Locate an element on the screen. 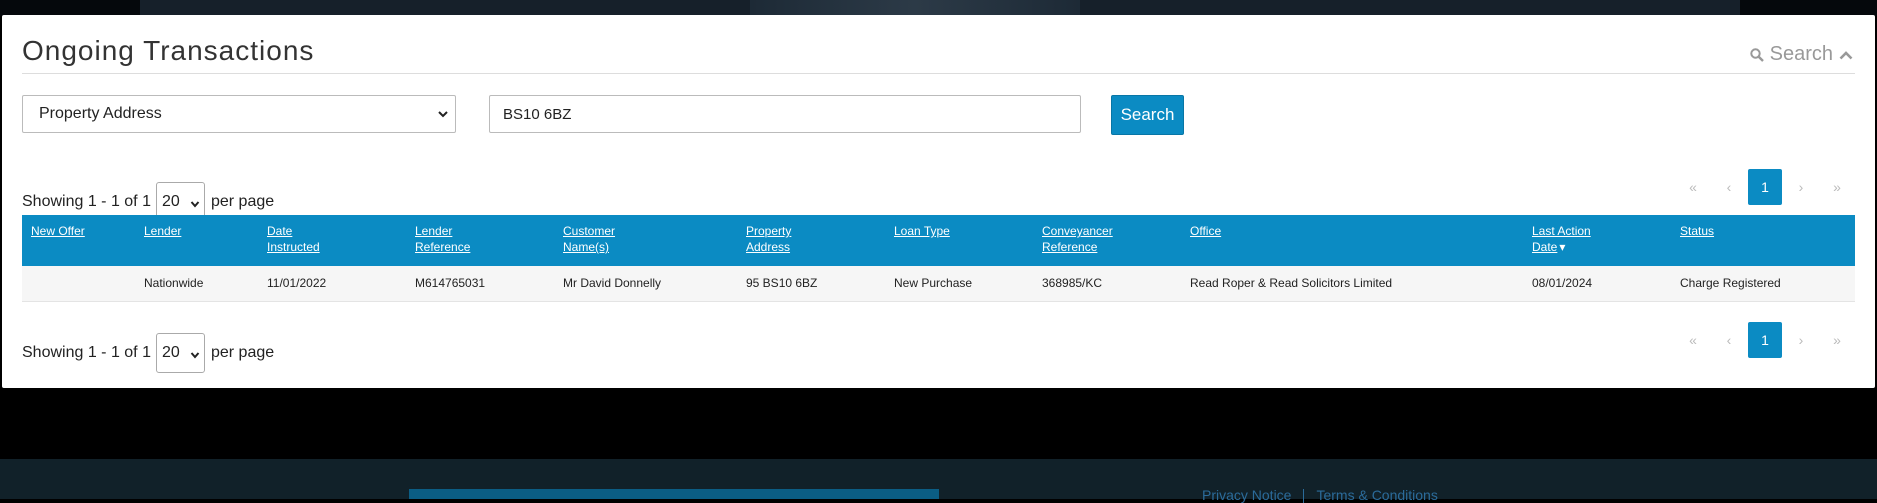 The height and width of the screenshot is (503, 1877). column-header-property-address: Property Address is located at coordinates (811, 240).